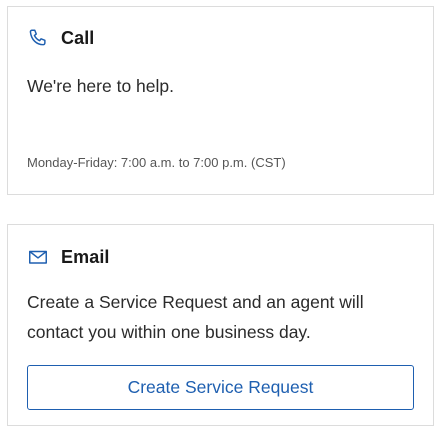 This screenshot has width=443, height=430. I want to click on create-service-request-button: Create Service Request, so click(220, 387).